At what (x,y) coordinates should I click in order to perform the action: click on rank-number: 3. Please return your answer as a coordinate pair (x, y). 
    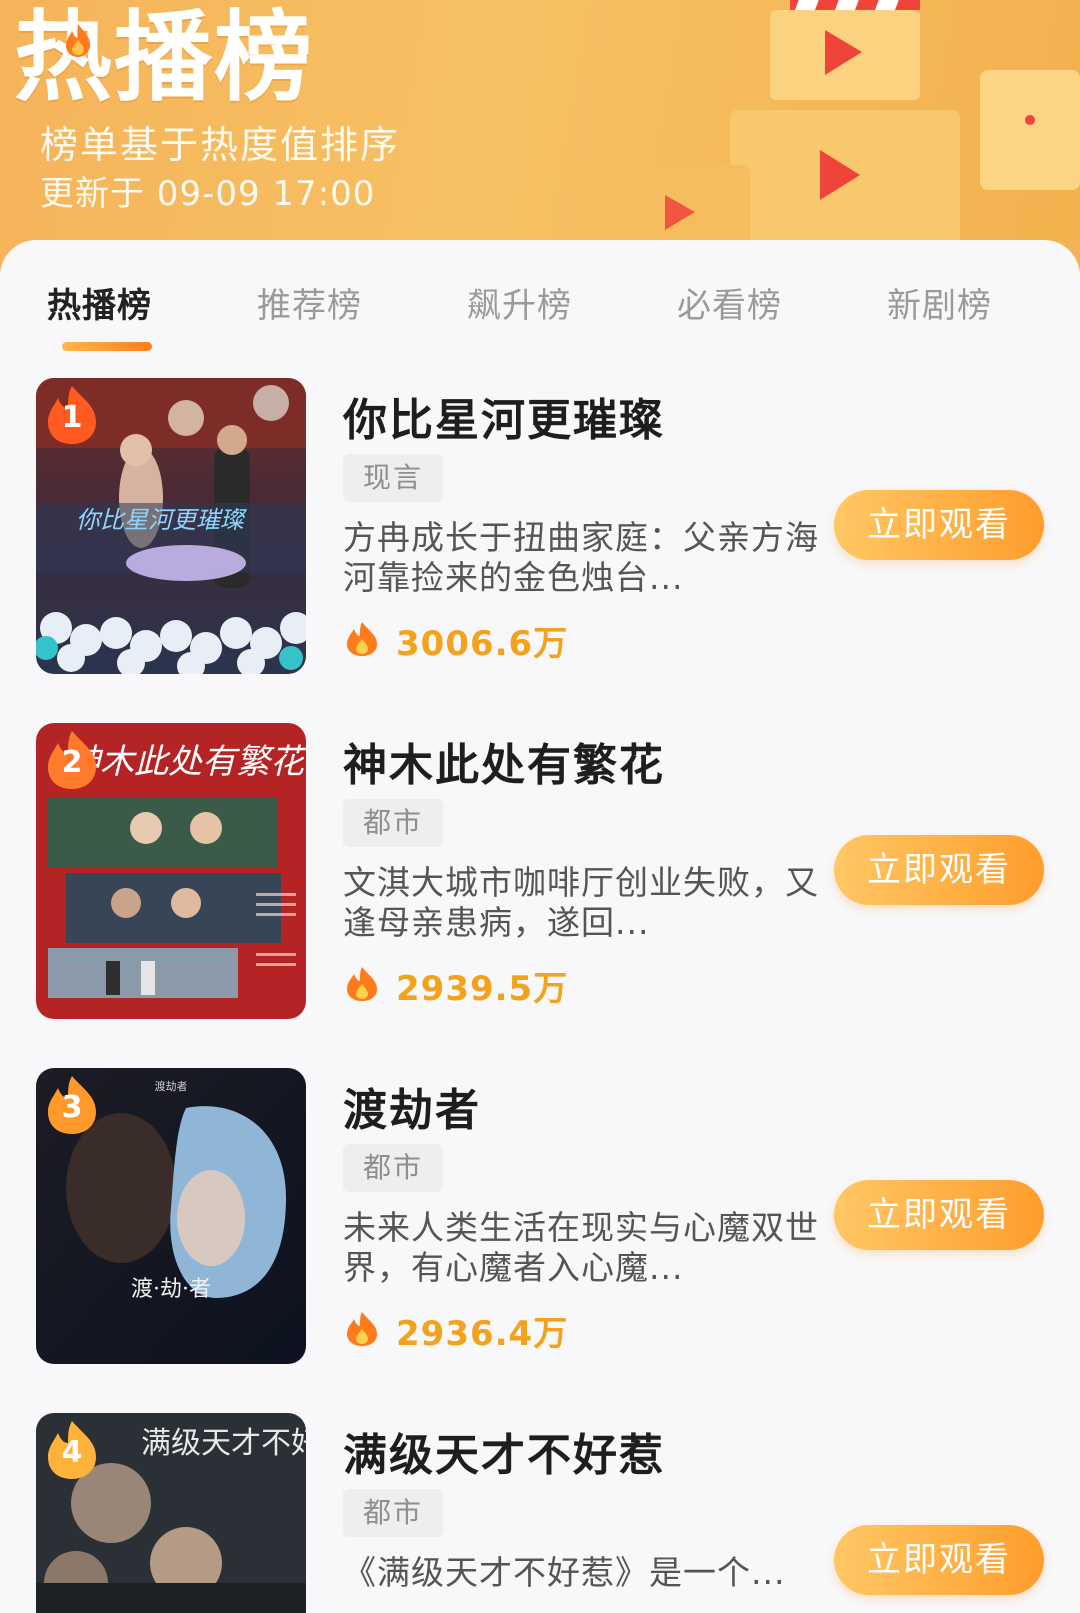
    Looking at the image, I should click on (72, 1107).